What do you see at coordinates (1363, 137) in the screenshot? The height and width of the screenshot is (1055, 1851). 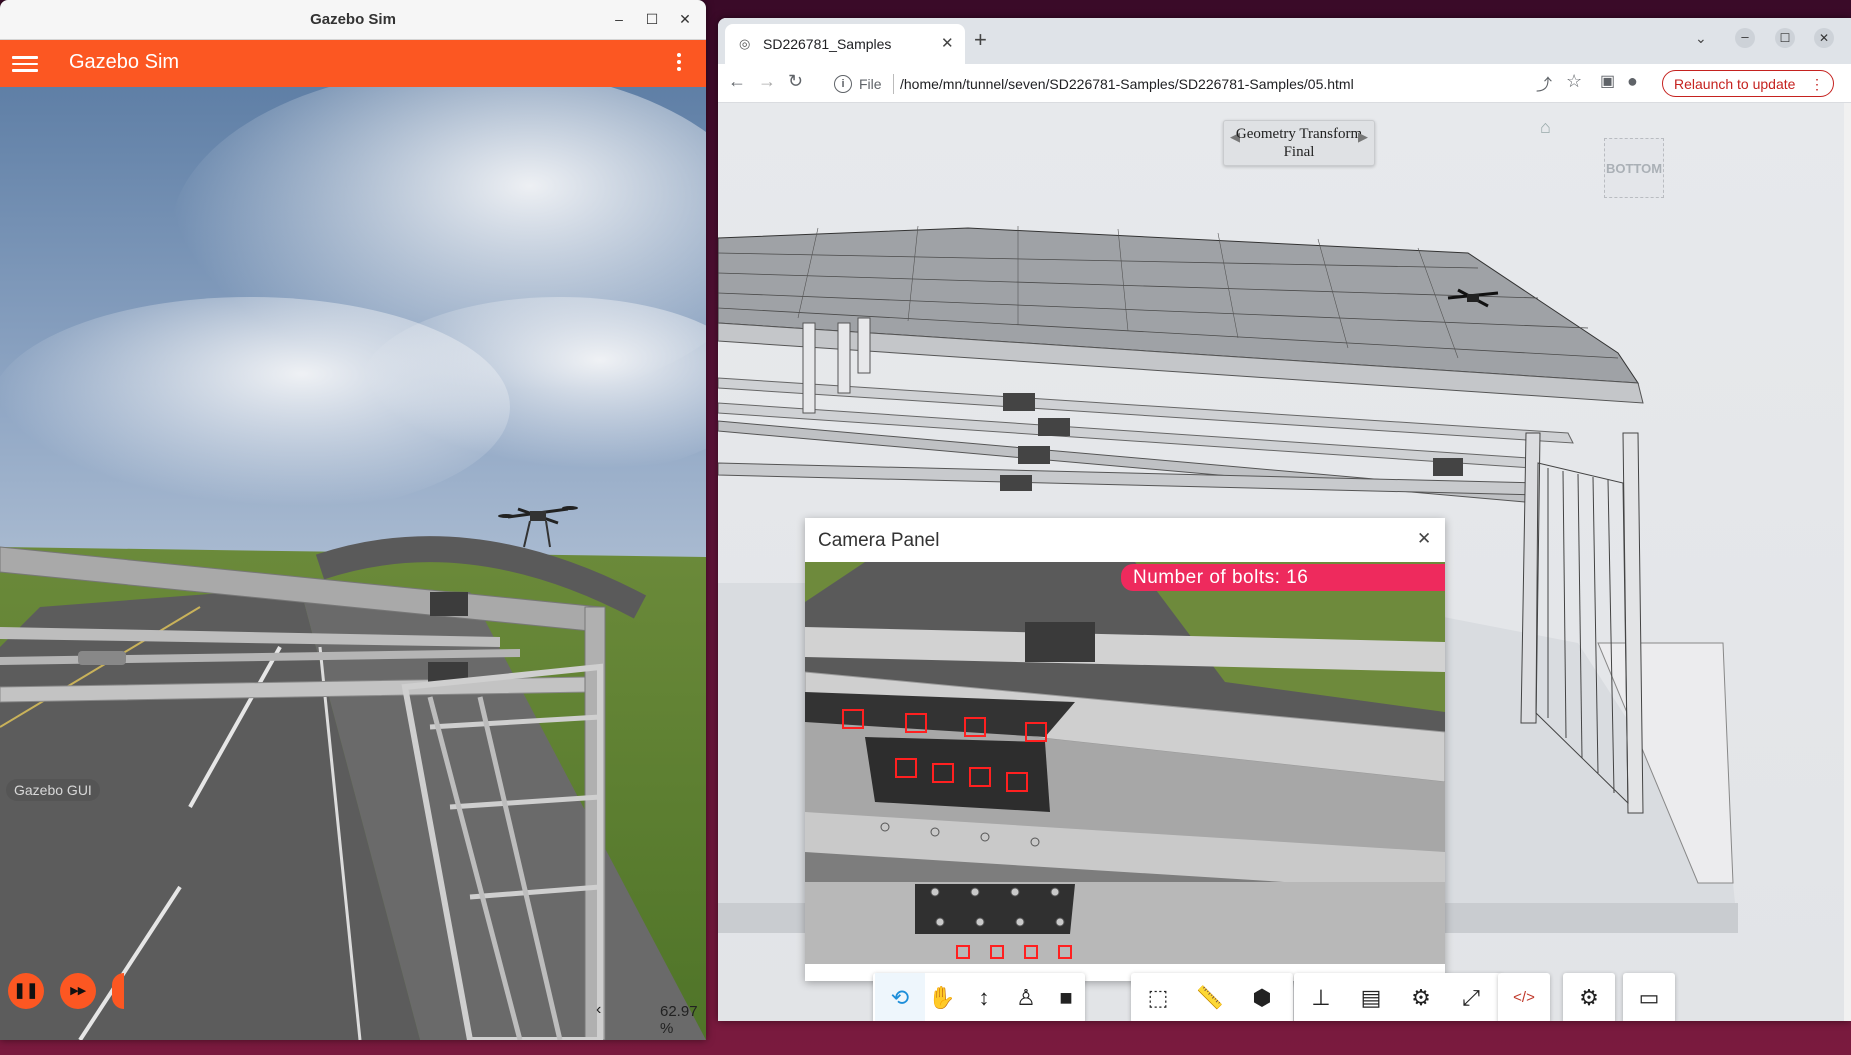 I see `next-view-icon: ▶` at bounding box center [1363, 137].